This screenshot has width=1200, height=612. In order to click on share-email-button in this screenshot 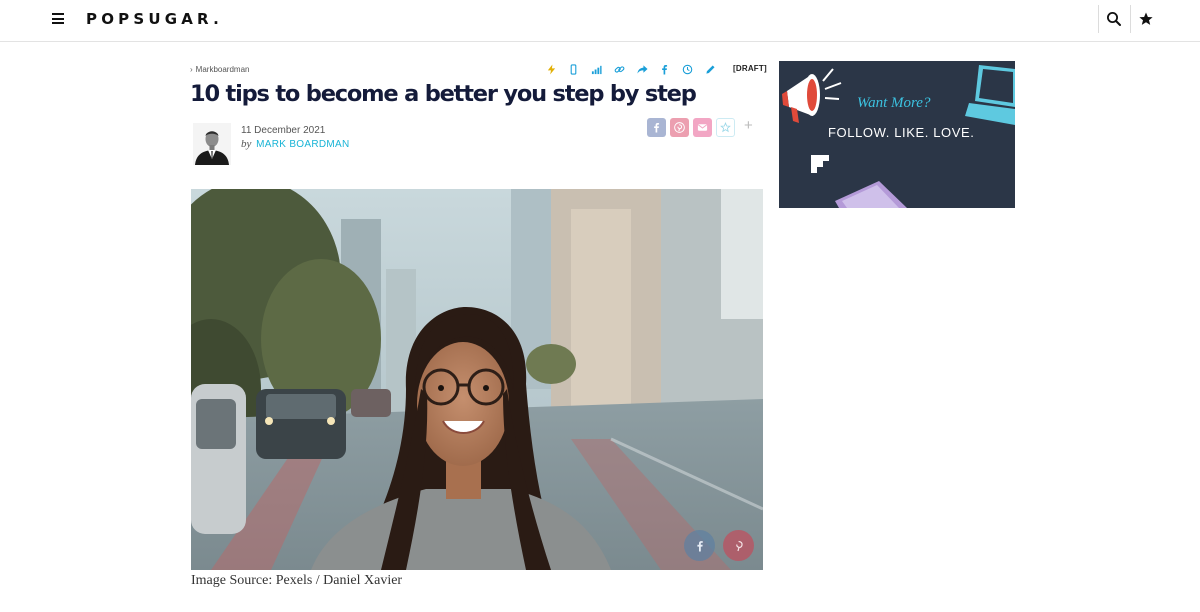, I will do `click(702, 127)`.